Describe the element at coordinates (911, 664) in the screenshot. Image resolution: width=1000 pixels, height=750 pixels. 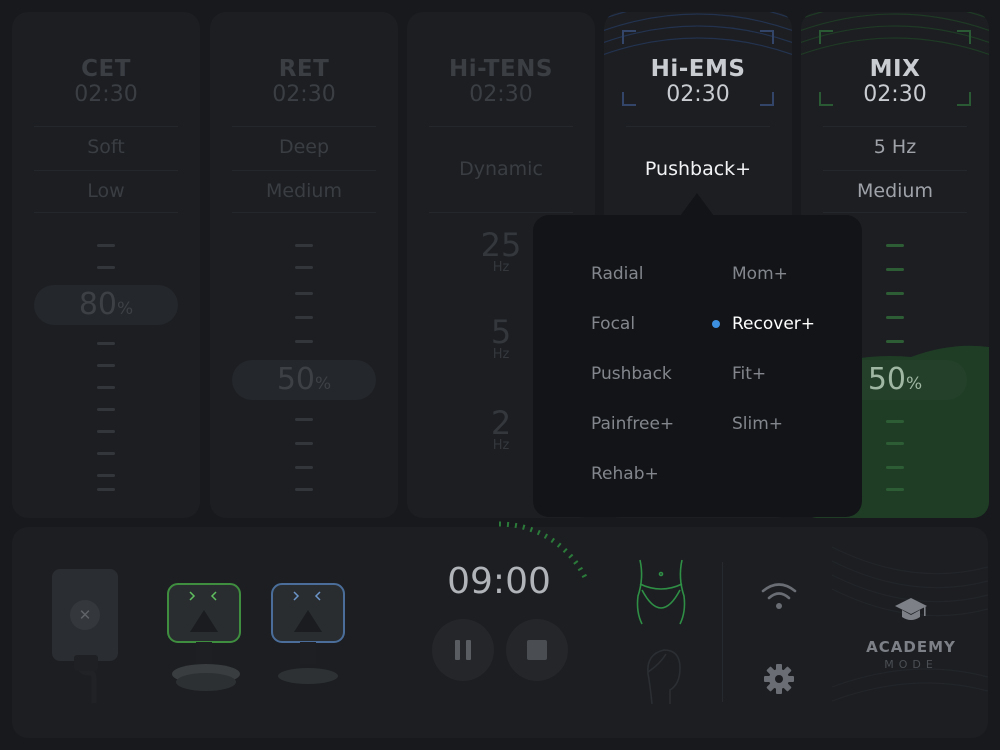
I see `academy-sublabel: MODE` at that location.